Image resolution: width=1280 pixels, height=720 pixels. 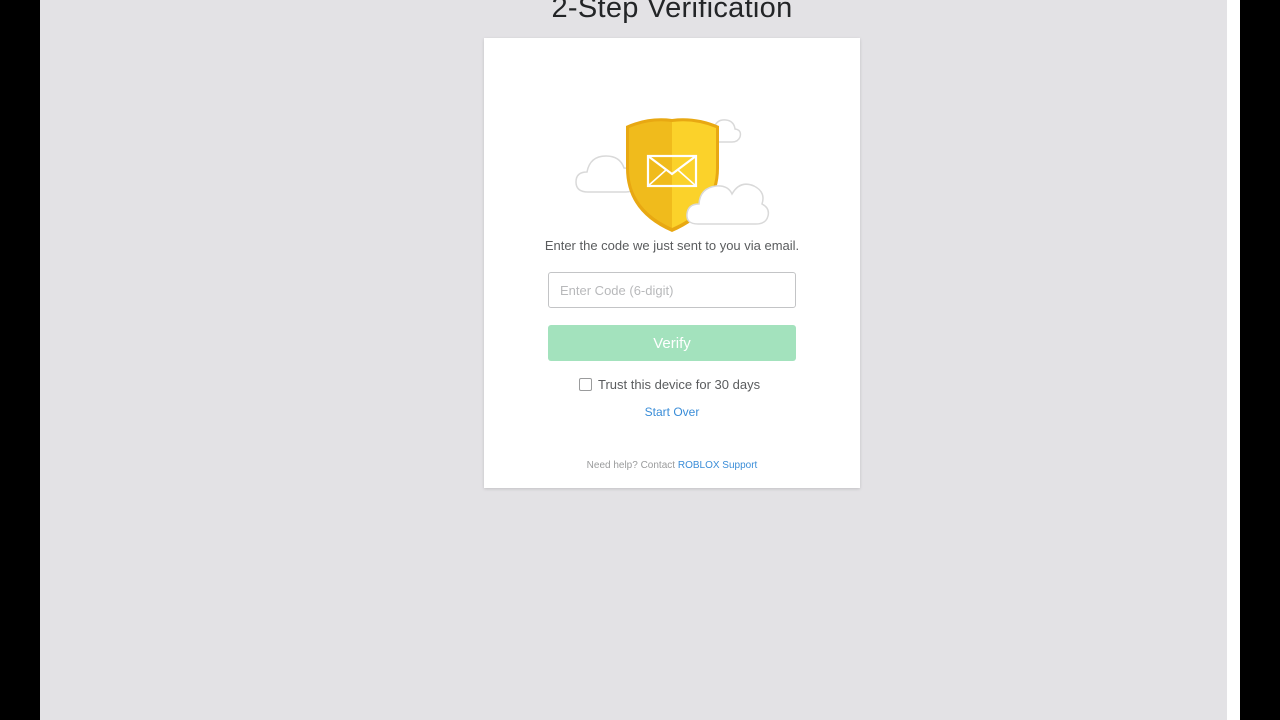 I want to click on help-prefix: Need help? Contact, so click(x=631, y=465).